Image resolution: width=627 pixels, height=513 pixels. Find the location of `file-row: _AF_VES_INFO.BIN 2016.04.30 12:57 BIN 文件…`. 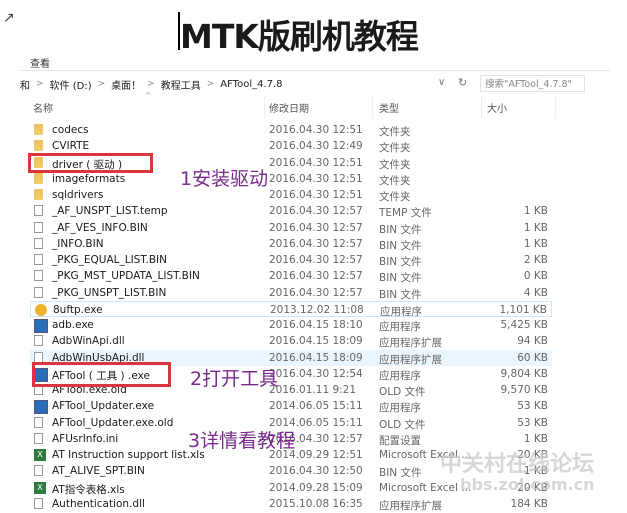

file-row: _AF_VES_INFO.BIN 2016.04.30 12:57 BIN 文件… is located at coordinates (291, 228).